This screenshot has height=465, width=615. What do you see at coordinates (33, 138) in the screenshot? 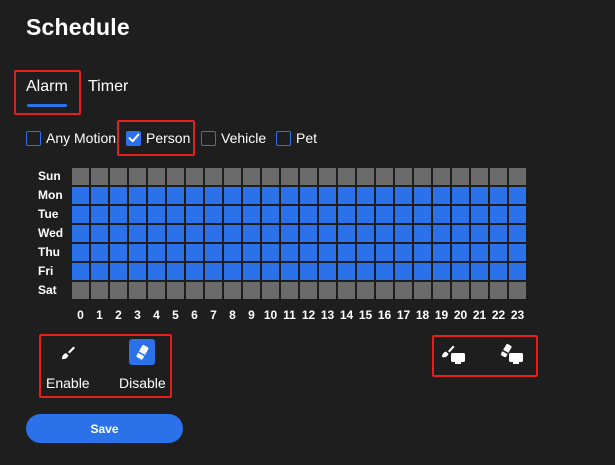
I see `checkbox-any-motion` at bounding box center [33, 138].